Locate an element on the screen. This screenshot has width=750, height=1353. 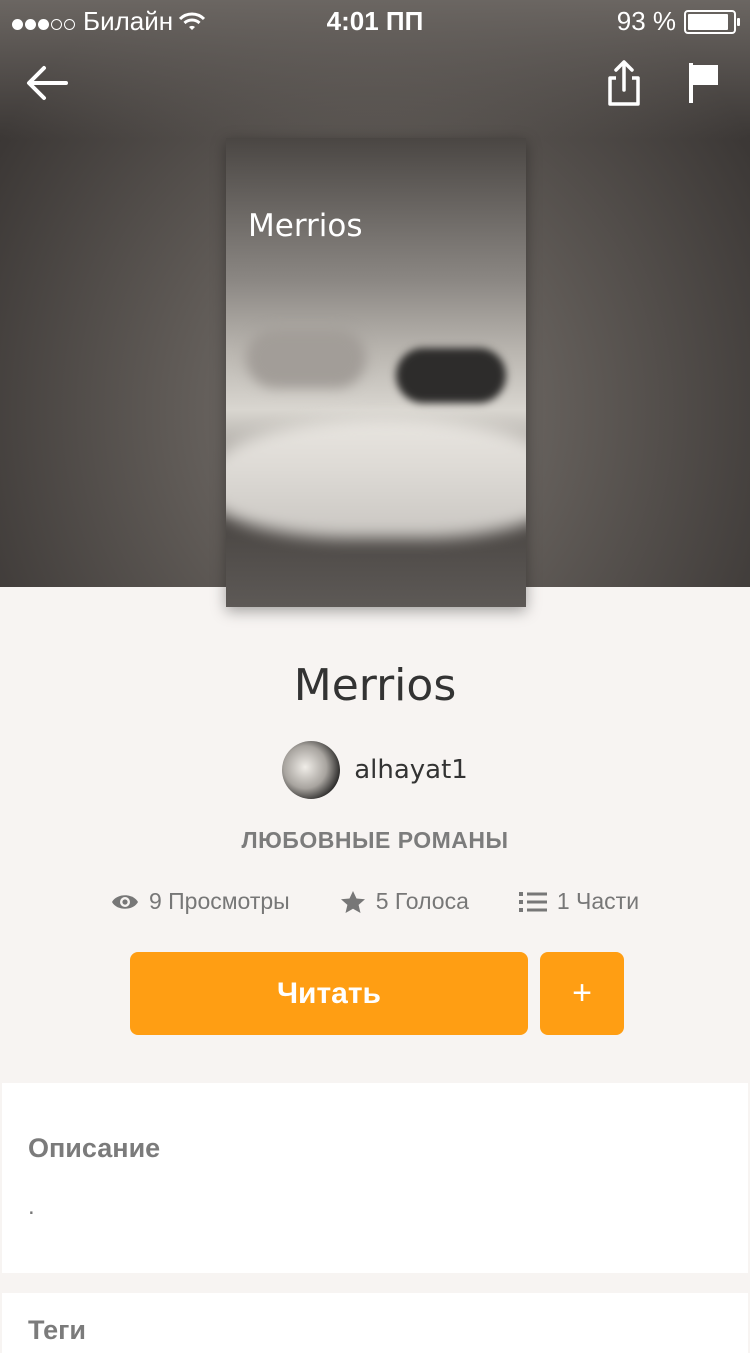
votes-stat: 5 Голоса is located at coordinates (404, 901).